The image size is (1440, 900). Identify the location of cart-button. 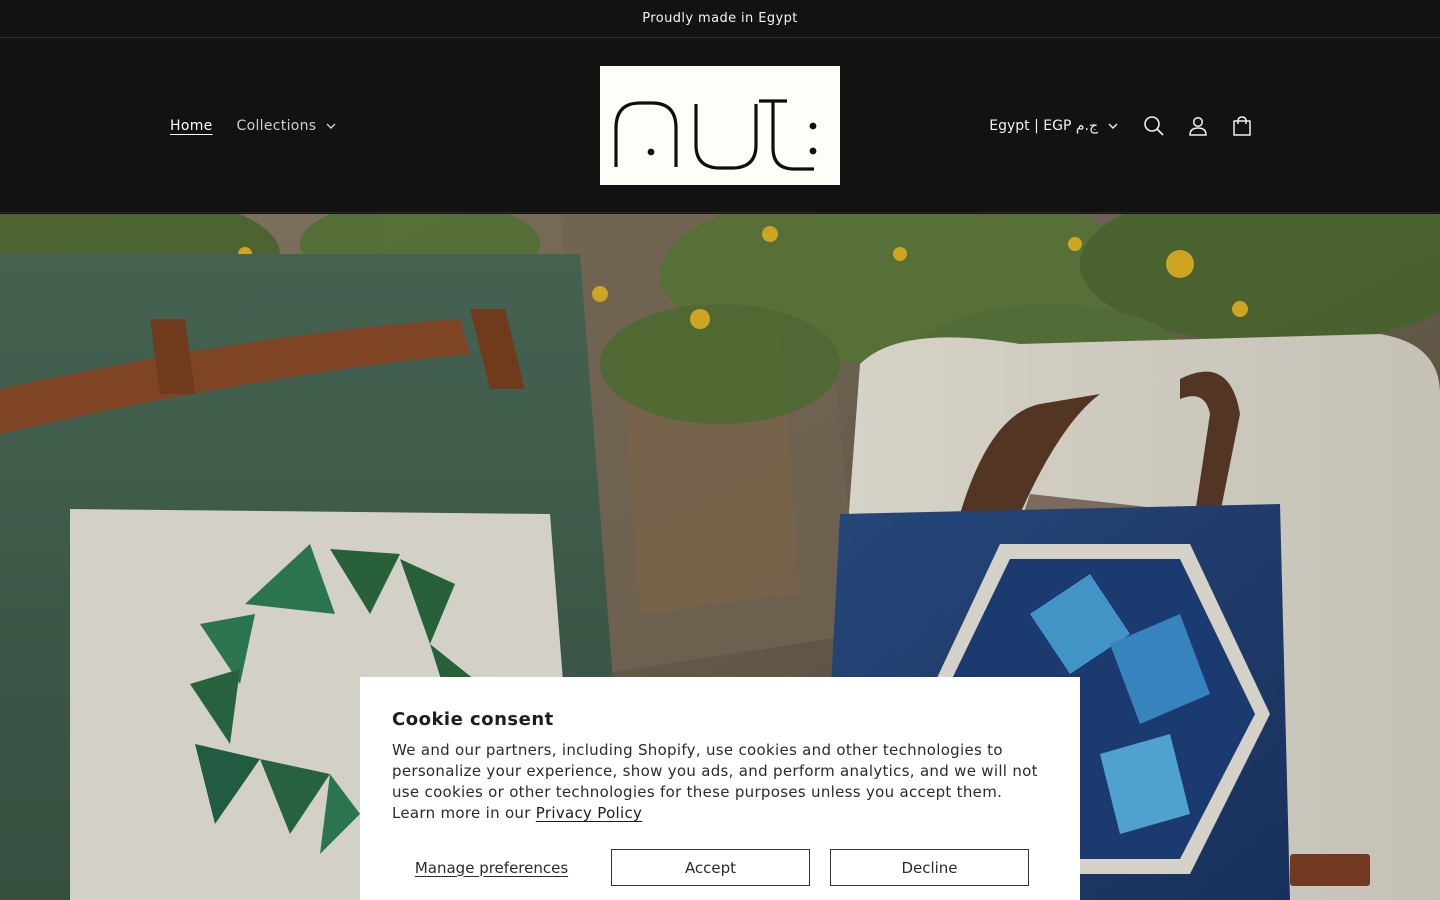
(1242, 126).